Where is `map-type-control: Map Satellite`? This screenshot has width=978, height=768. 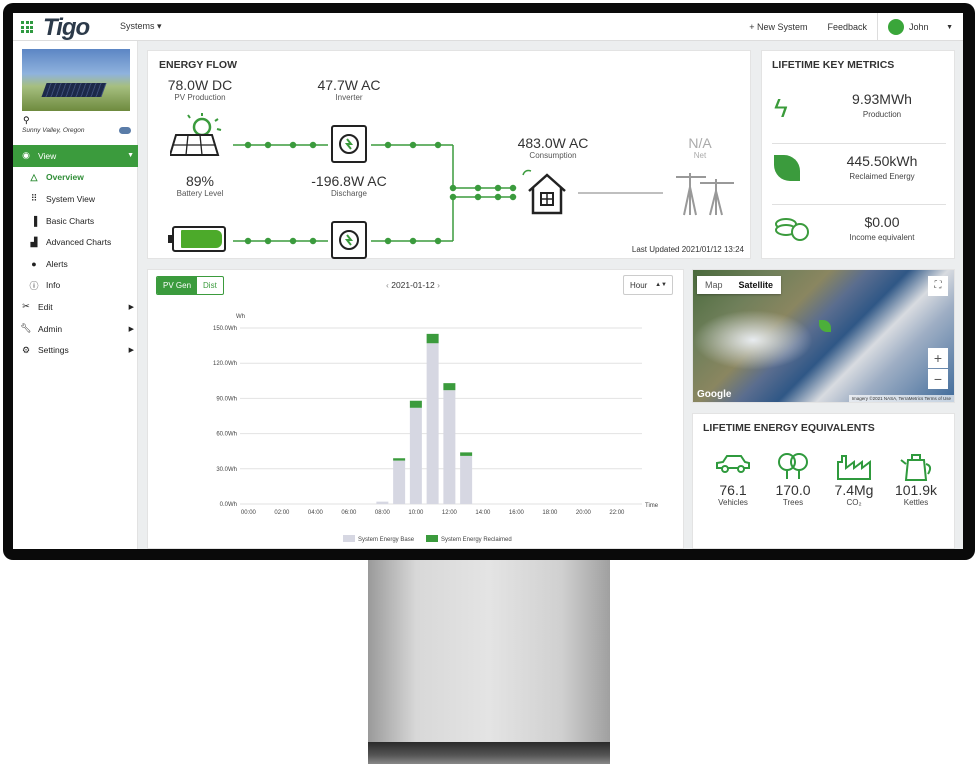 map-type-control: Map Satellite is located at coordinates (739, 285).